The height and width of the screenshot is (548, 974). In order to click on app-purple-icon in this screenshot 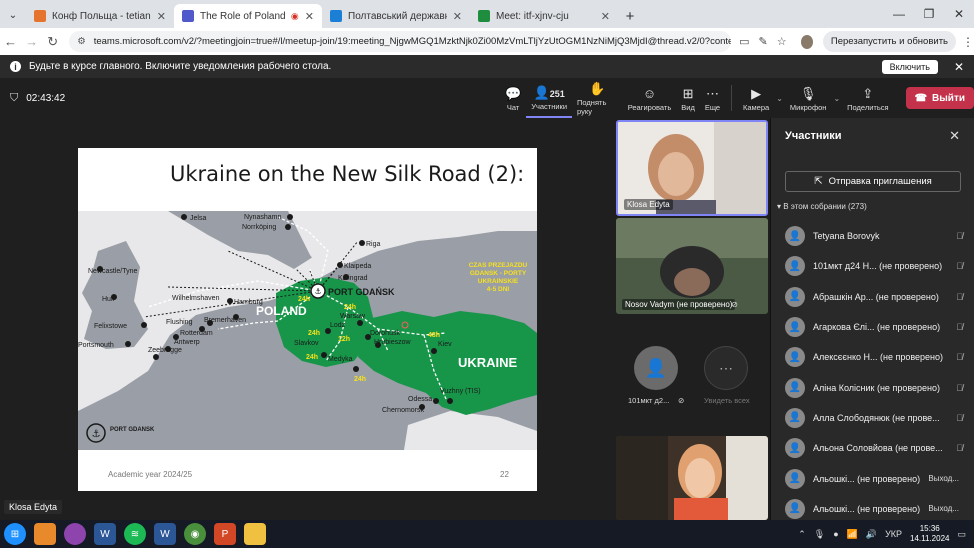, I will do `click(75, 534)`.